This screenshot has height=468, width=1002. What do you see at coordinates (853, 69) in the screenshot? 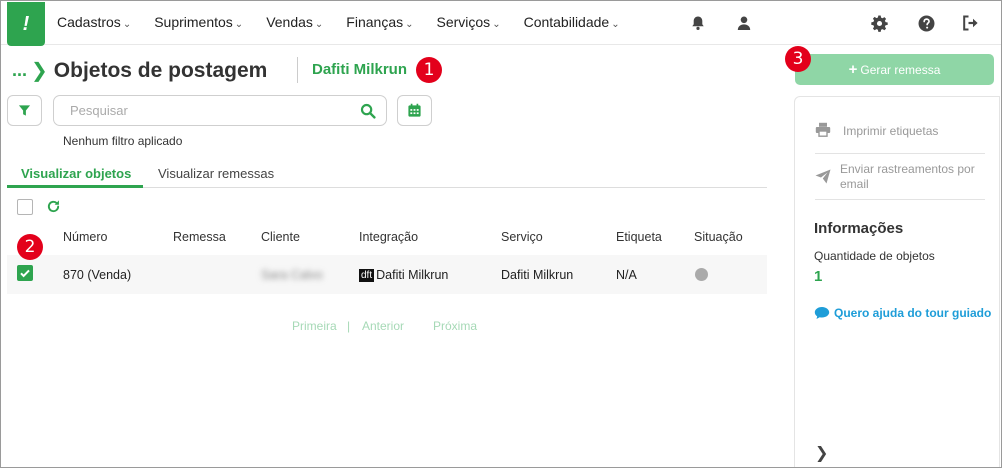
I see `plus-icon: +` at bounding box center [853, 69].